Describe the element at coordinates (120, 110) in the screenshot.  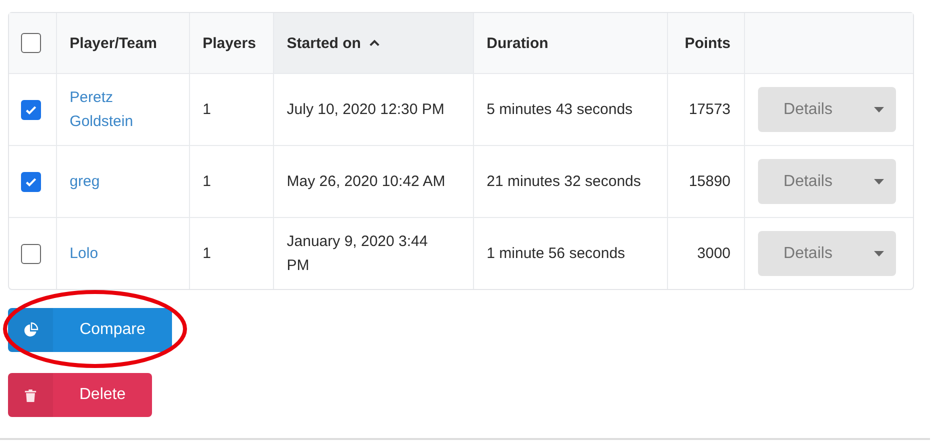
I see `player-link: Peretz Goldstein` at that location.